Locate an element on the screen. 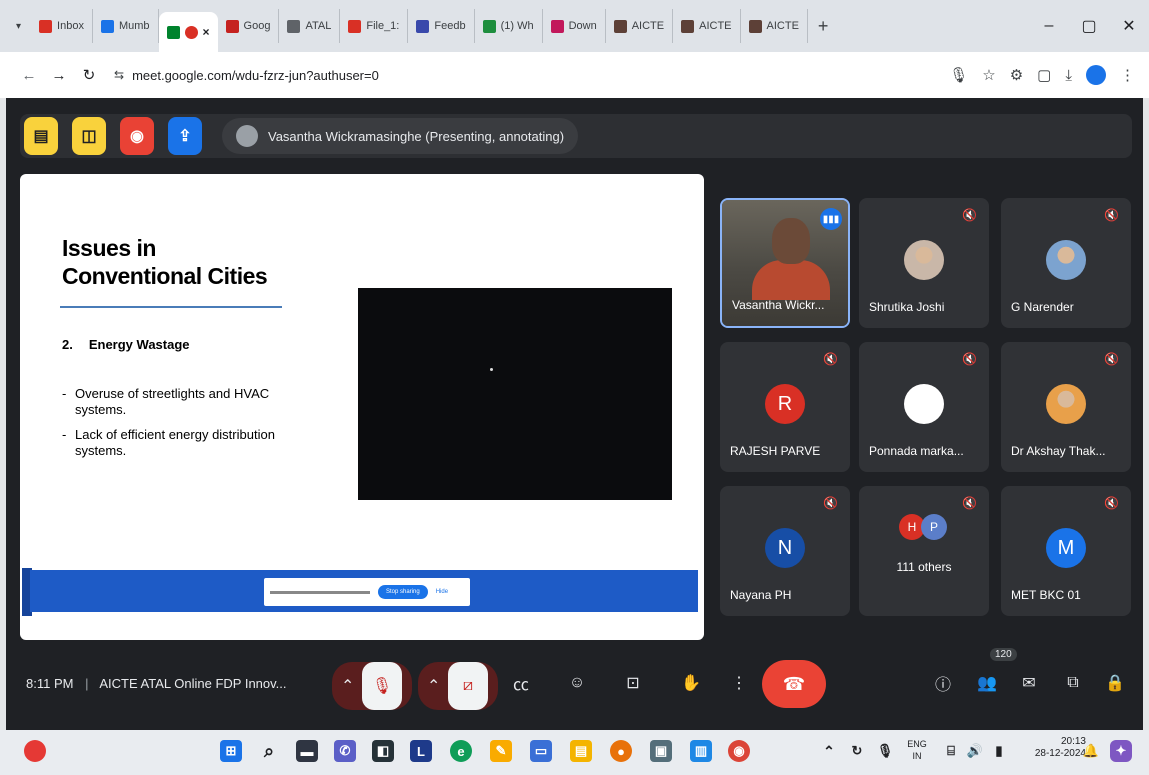  window-icon: ▭ is located at coordinates (541, 751).